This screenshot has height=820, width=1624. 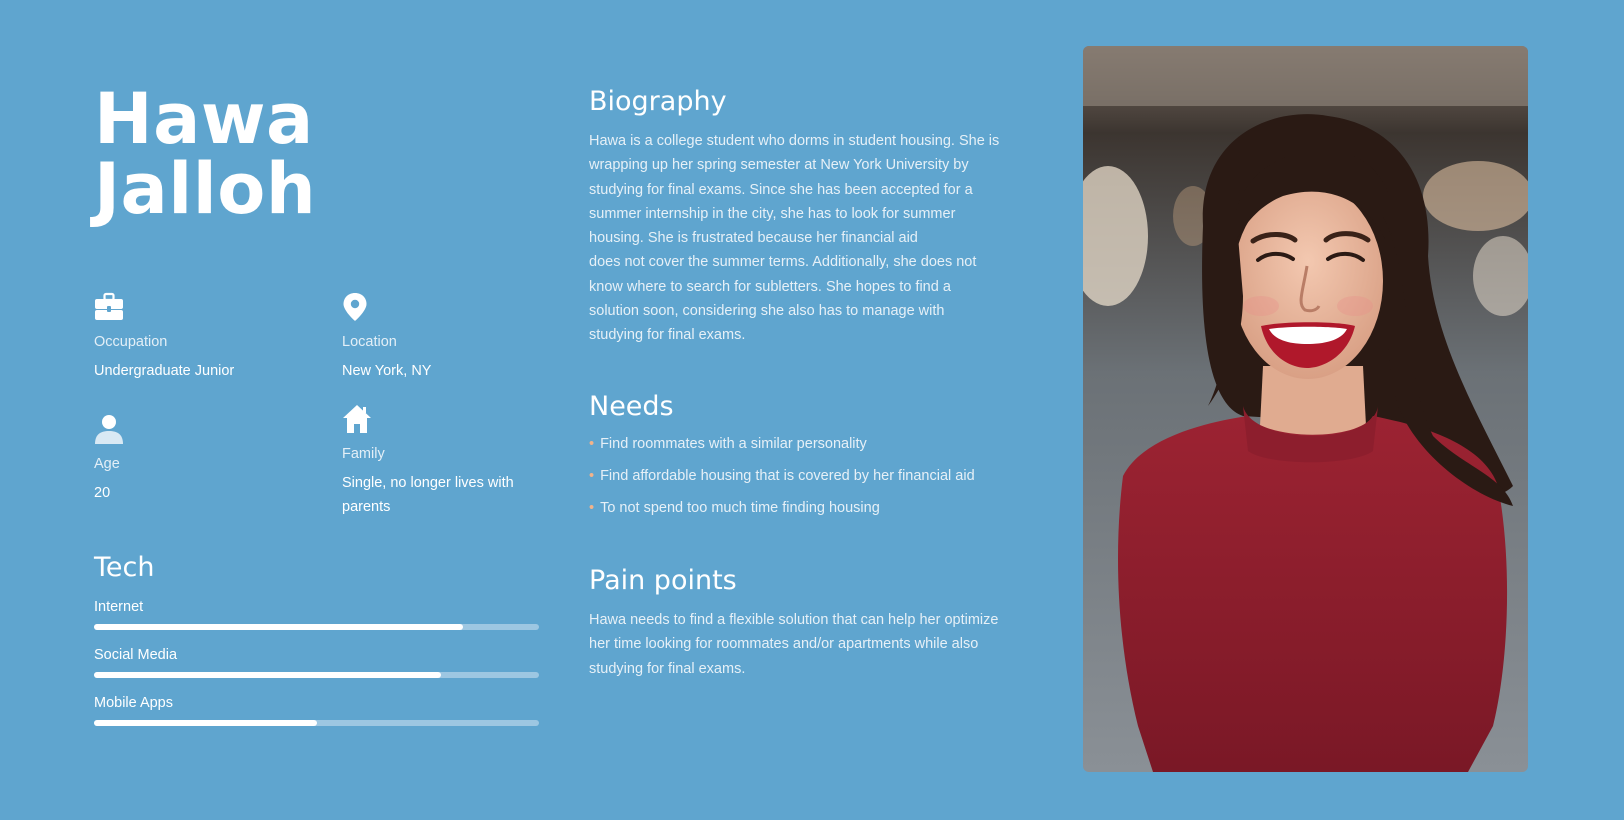 I want to click on biography-line: studying for final exams., so click(x=667, y=335).